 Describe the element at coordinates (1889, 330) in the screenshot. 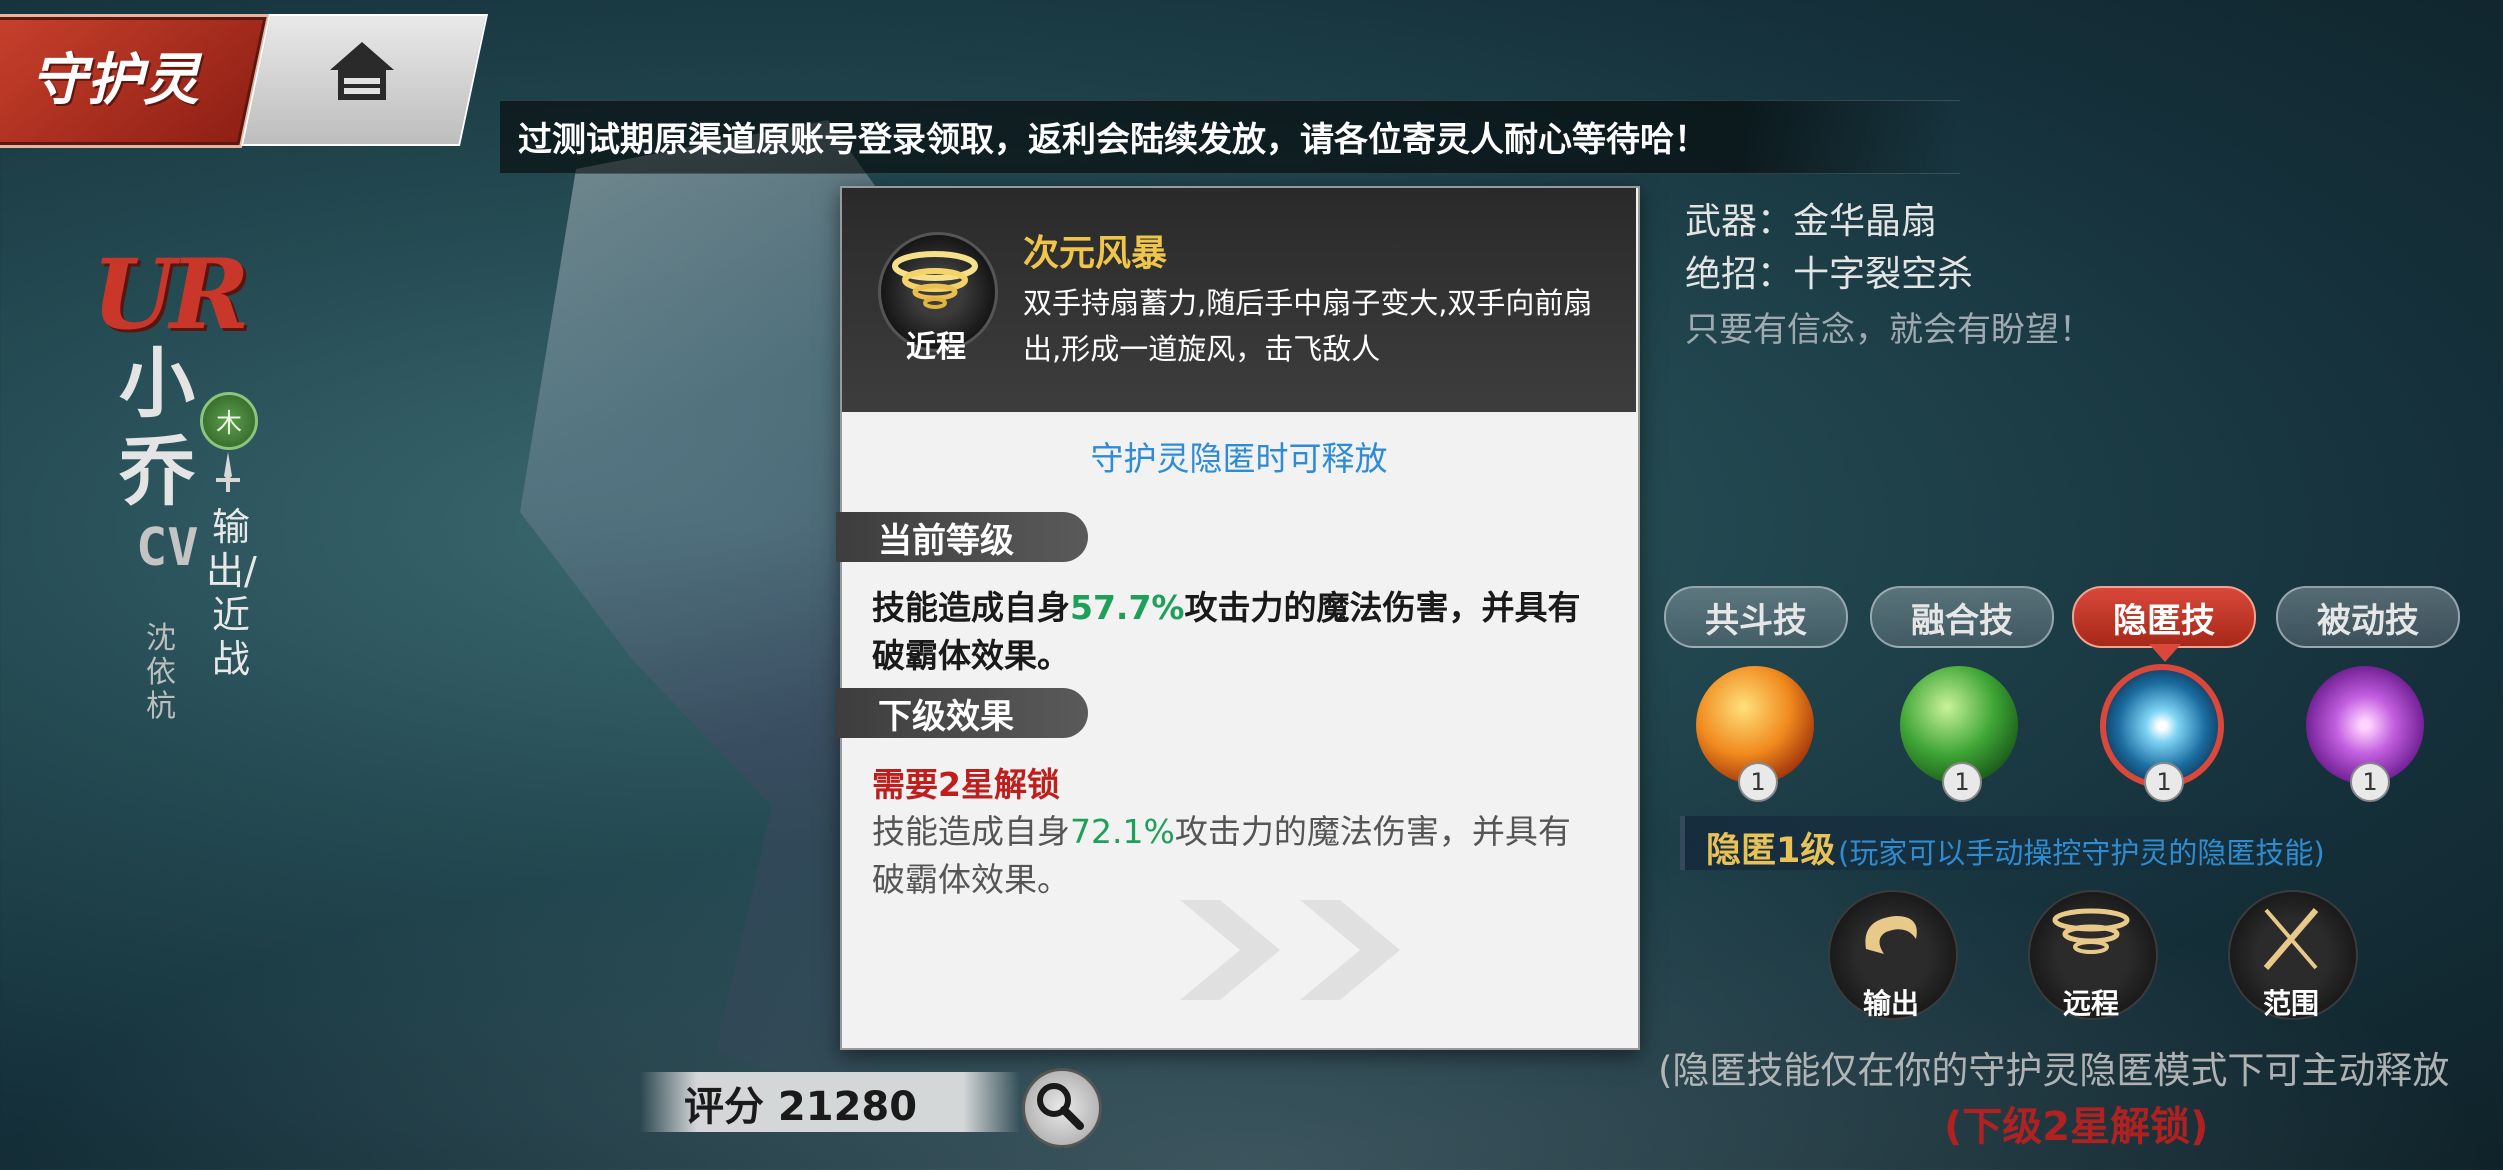

I see `character-motto: 只要有信念，就会有盼望！` at that location.